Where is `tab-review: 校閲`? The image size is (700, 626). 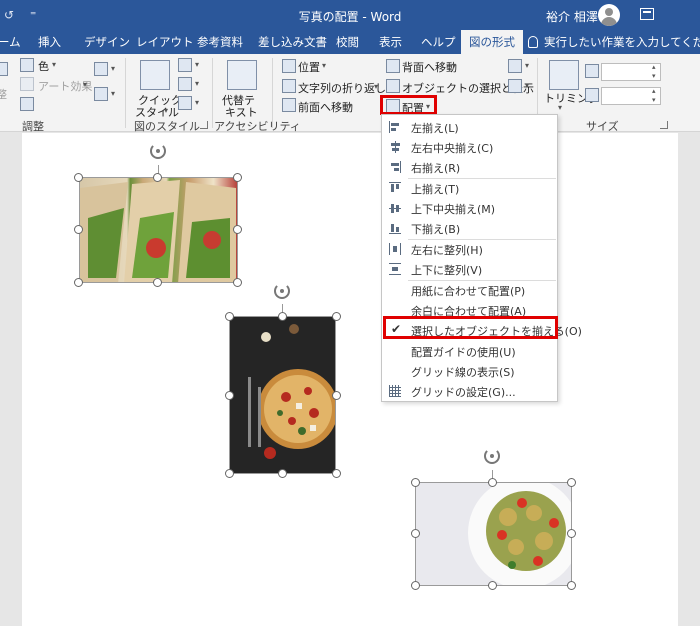
tab-review: 校閲 is located at coordinates (347, 42).